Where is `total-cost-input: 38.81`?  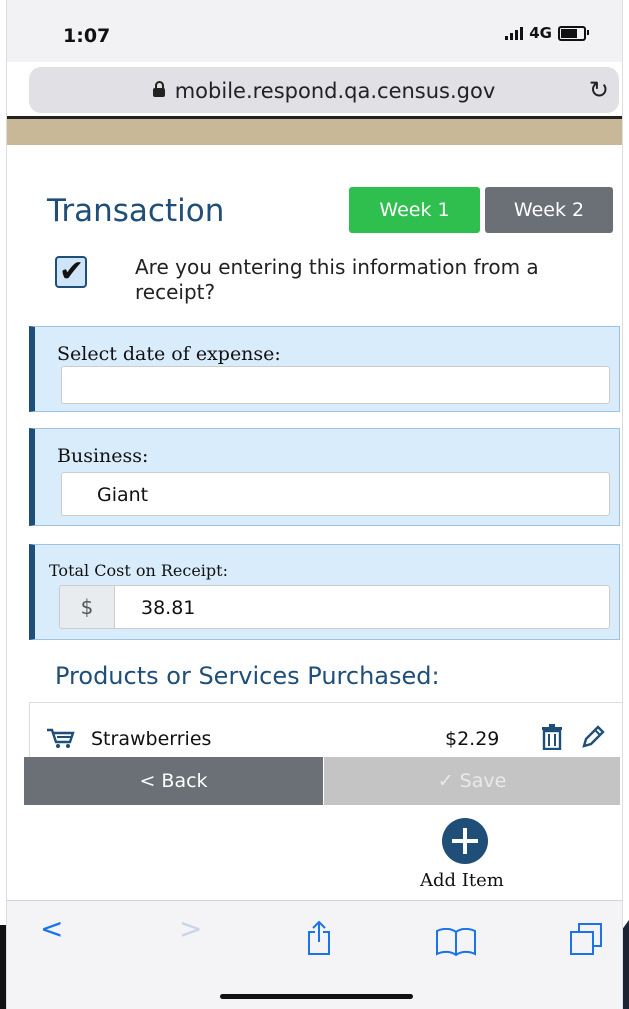
total-cost-input: 38.81 is located at coordinates (362, 607).